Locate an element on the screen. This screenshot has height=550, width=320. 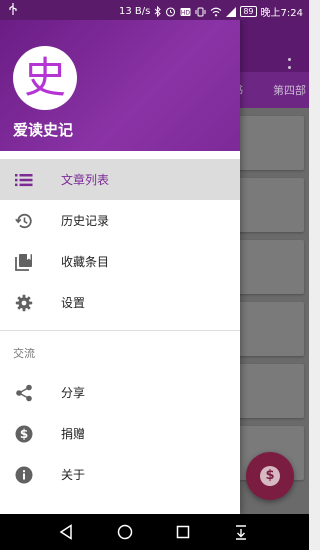
divider is located at coordinates (120, 330).